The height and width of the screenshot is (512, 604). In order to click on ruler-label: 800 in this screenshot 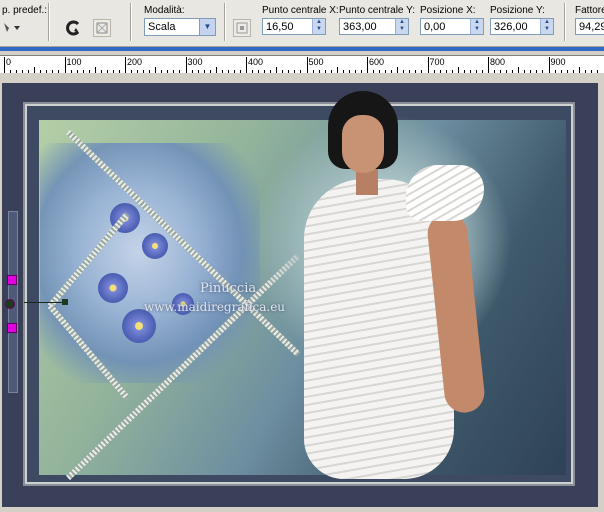, I will do `click(498, 62)`.